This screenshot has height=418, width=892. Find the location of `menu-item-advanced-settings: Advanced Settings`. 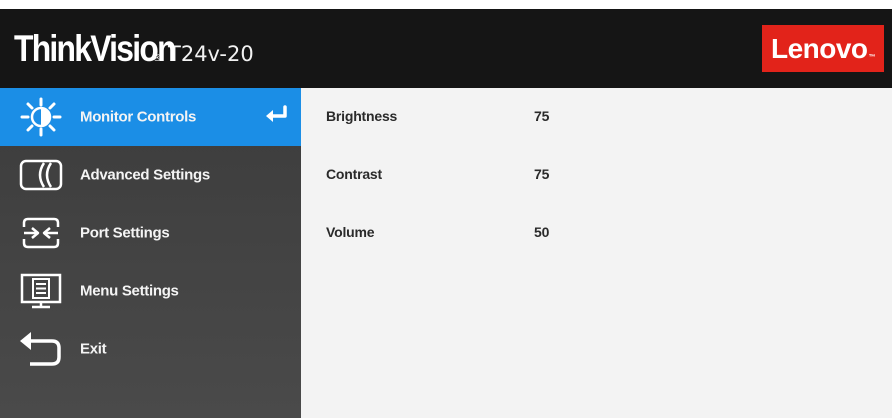

menu-item-advanced-settings: Advanced Settings is located at coordinates (150, 175).